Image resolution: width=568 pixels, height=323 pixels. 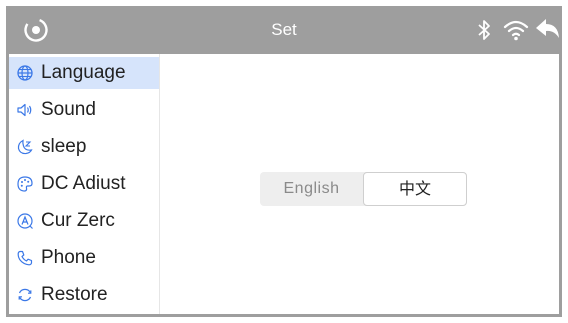 What do you see at coordinates (25, 184) in the screenshot?
I see `palette-icon` at bounding box center [25, 184].